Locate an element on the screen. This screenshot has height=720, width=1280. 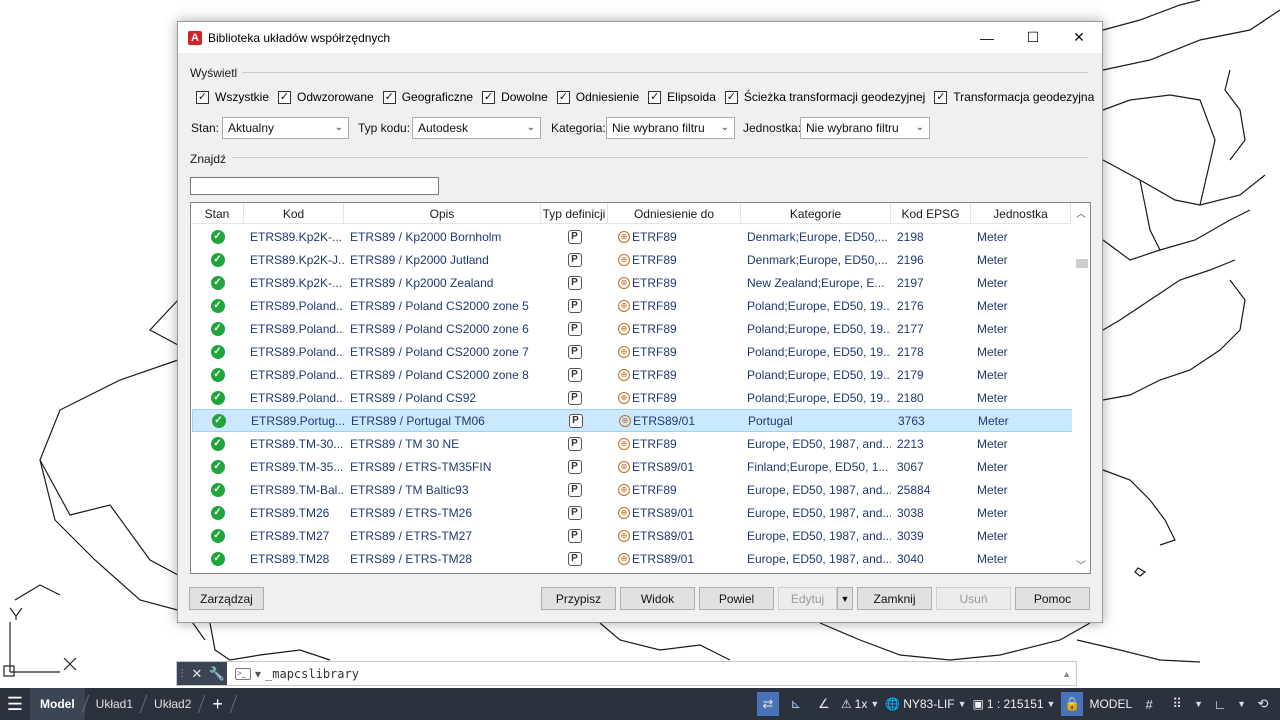
ortho-icon: ⊾ is located at coordinates (796, 704).